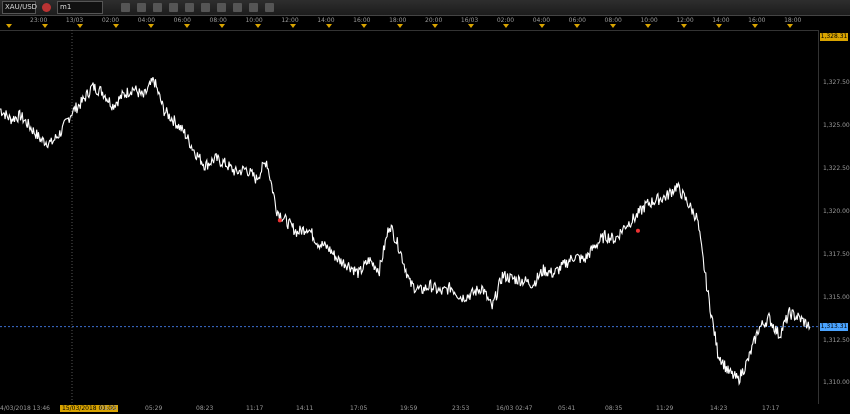 The height and width of the screenshot is (414, 850). What do you see at coordinates (237, 7) in the screenshot?
I see `text-tool-icon` at bounding box center [237, 7].